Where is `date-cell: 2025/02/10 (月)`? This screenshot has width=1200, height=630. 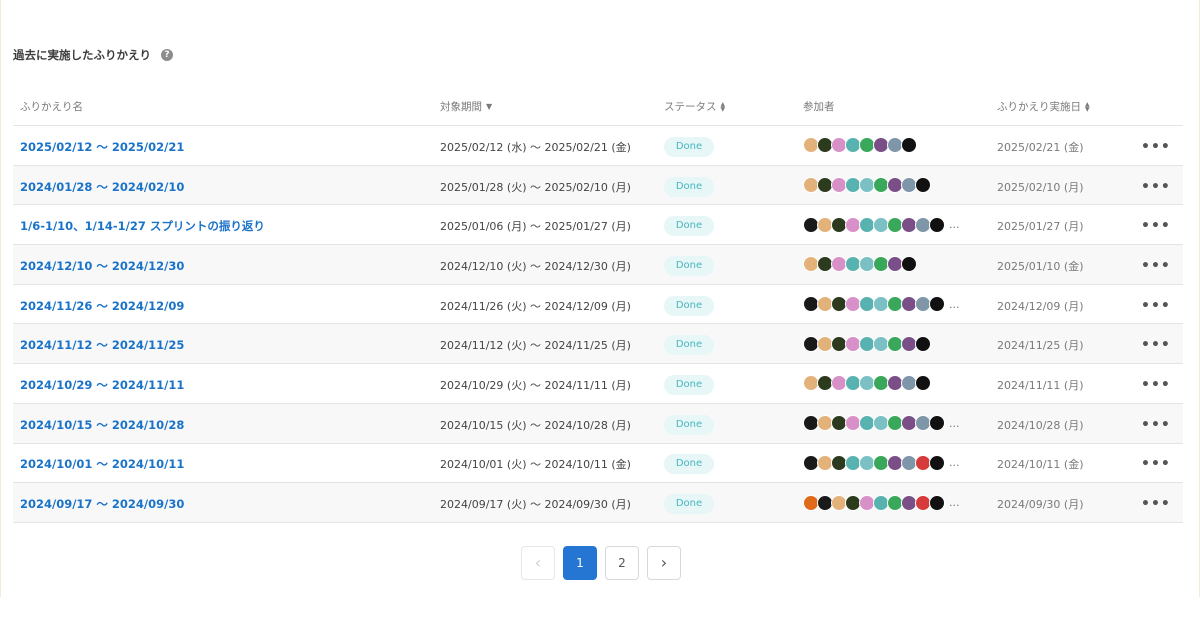
date-cell: 2025/02/10 (月) is located at coordinates (1040, 185).